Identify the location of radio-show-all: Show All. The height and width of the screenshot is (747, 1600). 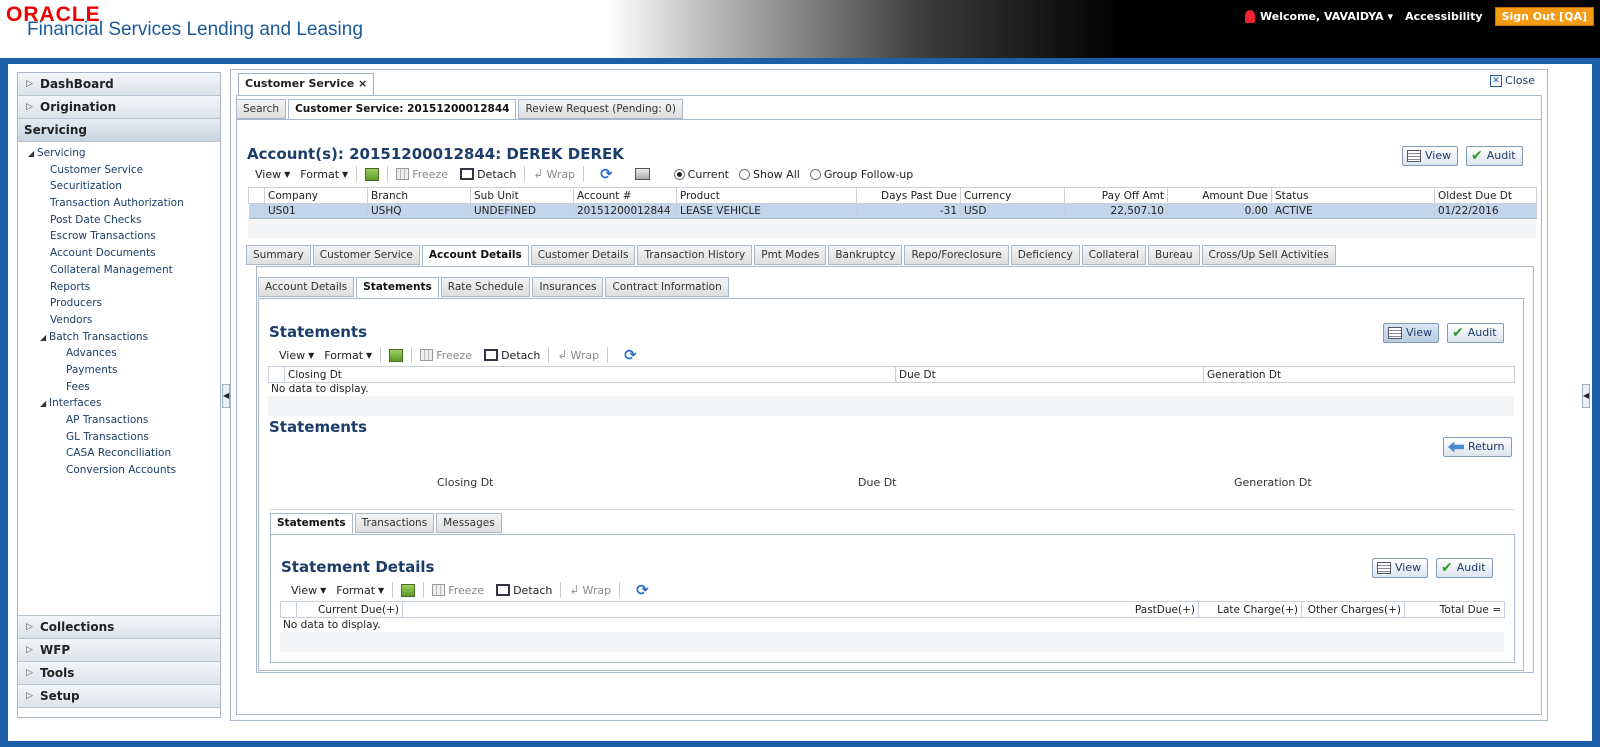
(764, 174).